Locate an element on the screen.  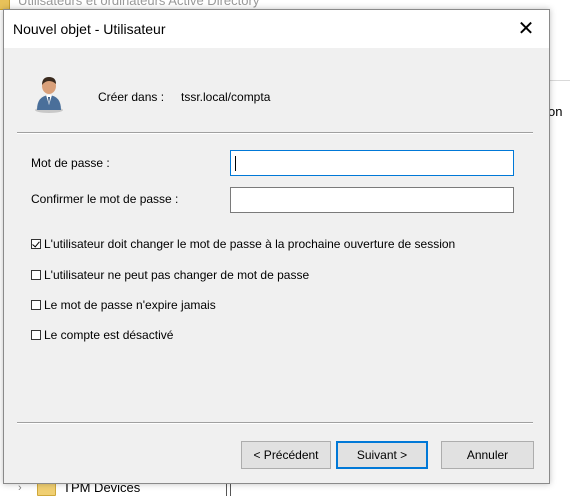
option-label: Le mot de passe n'expire jamais is located at coordinates (130, 305).